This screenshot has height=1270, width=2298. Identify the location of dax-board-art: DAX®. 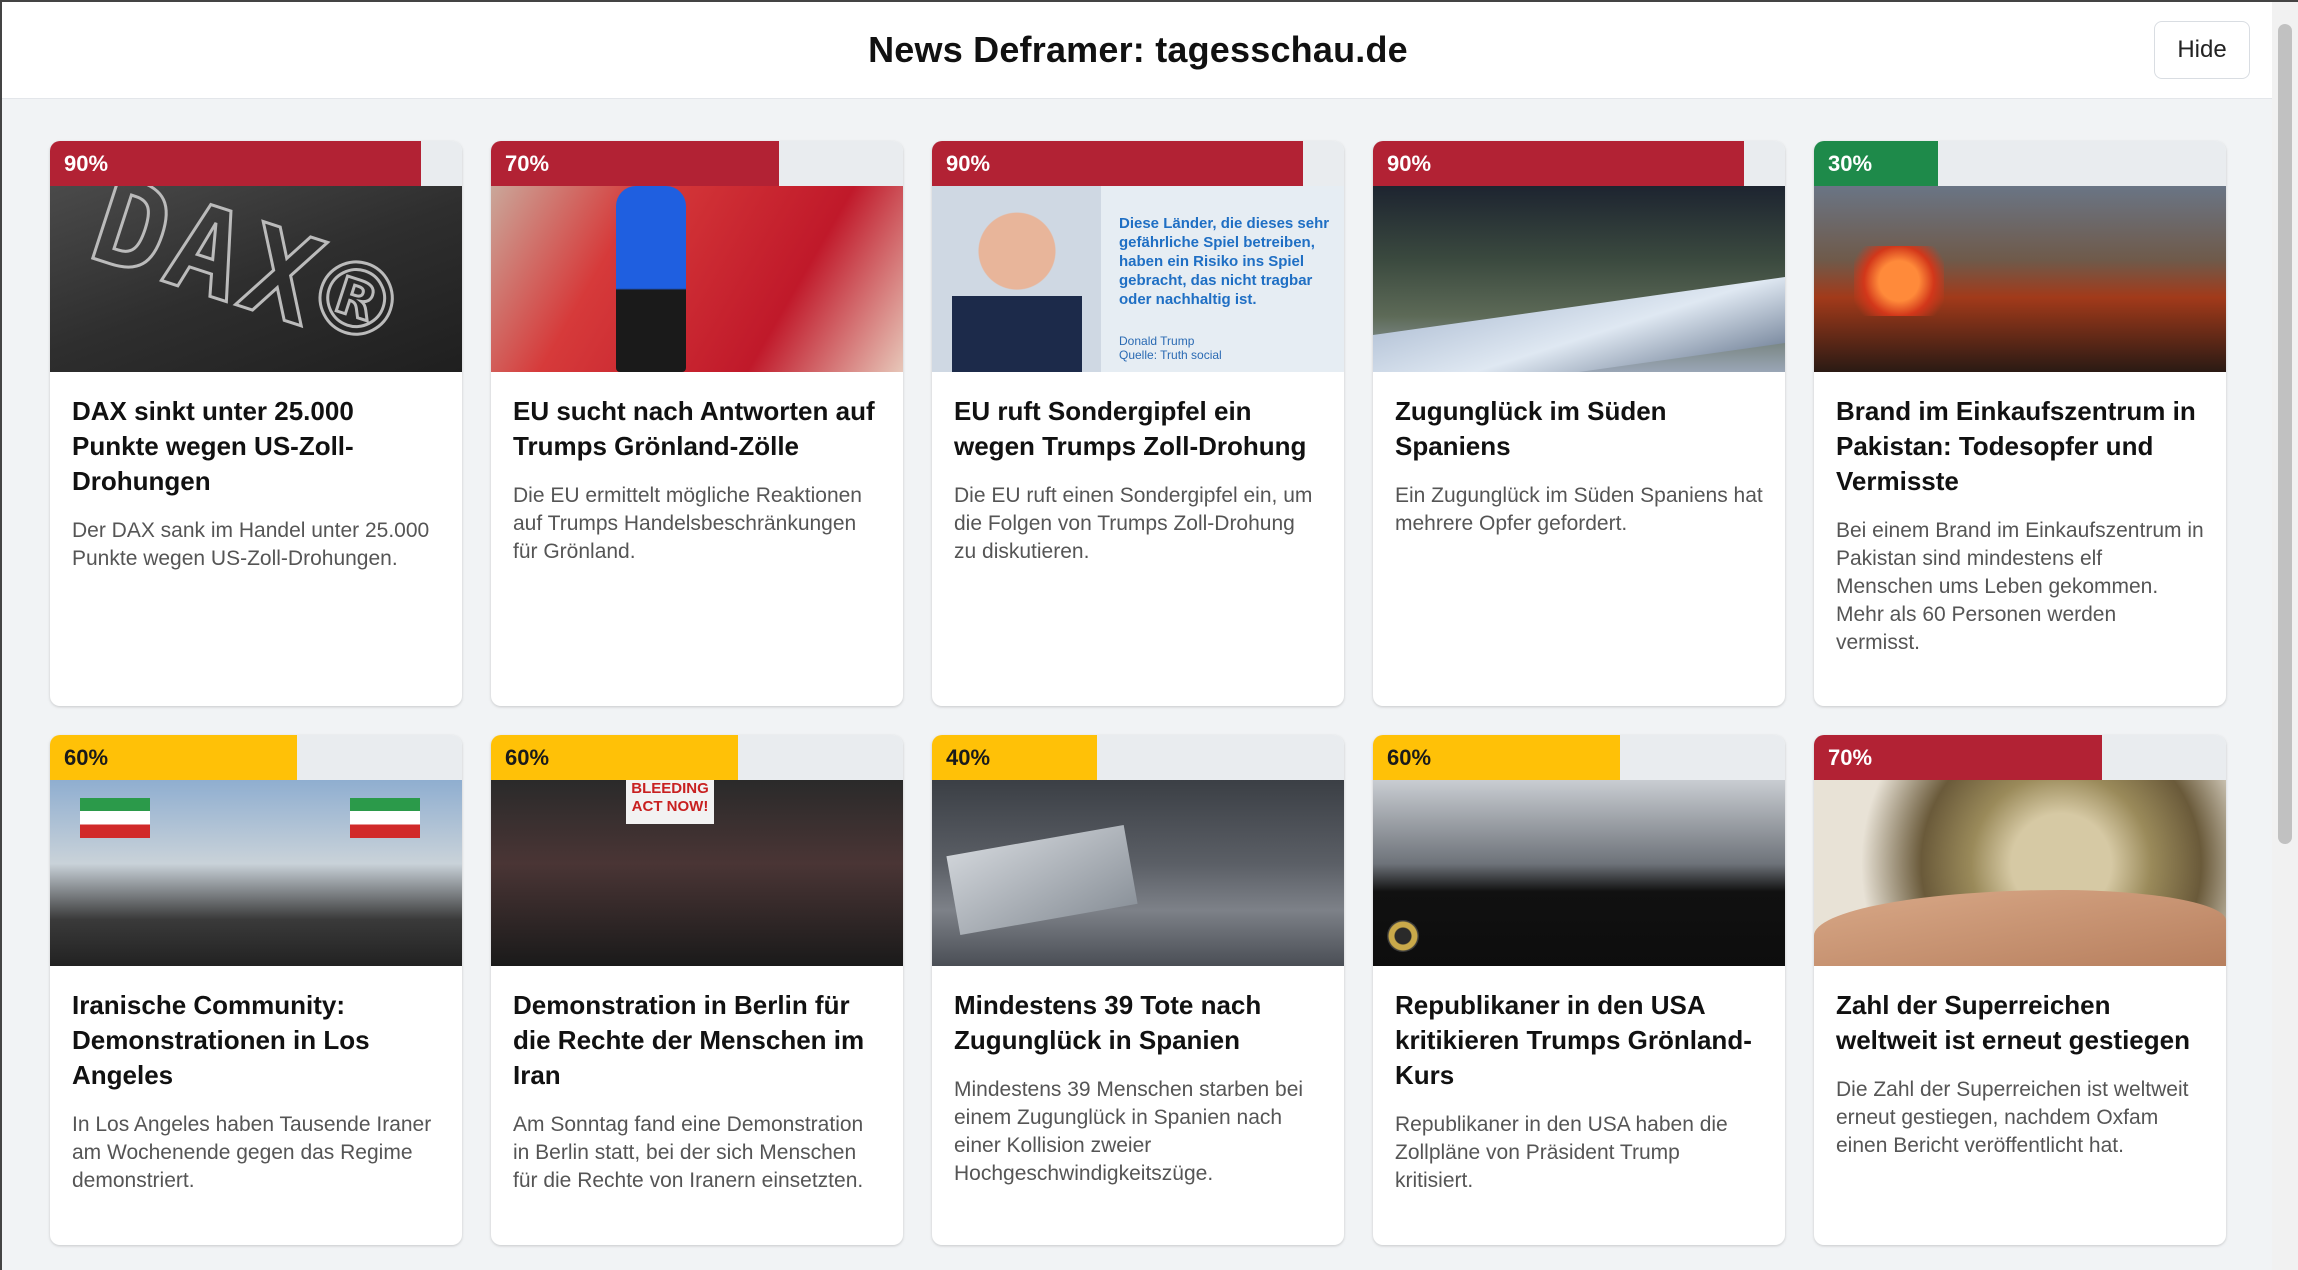
(247, 279).